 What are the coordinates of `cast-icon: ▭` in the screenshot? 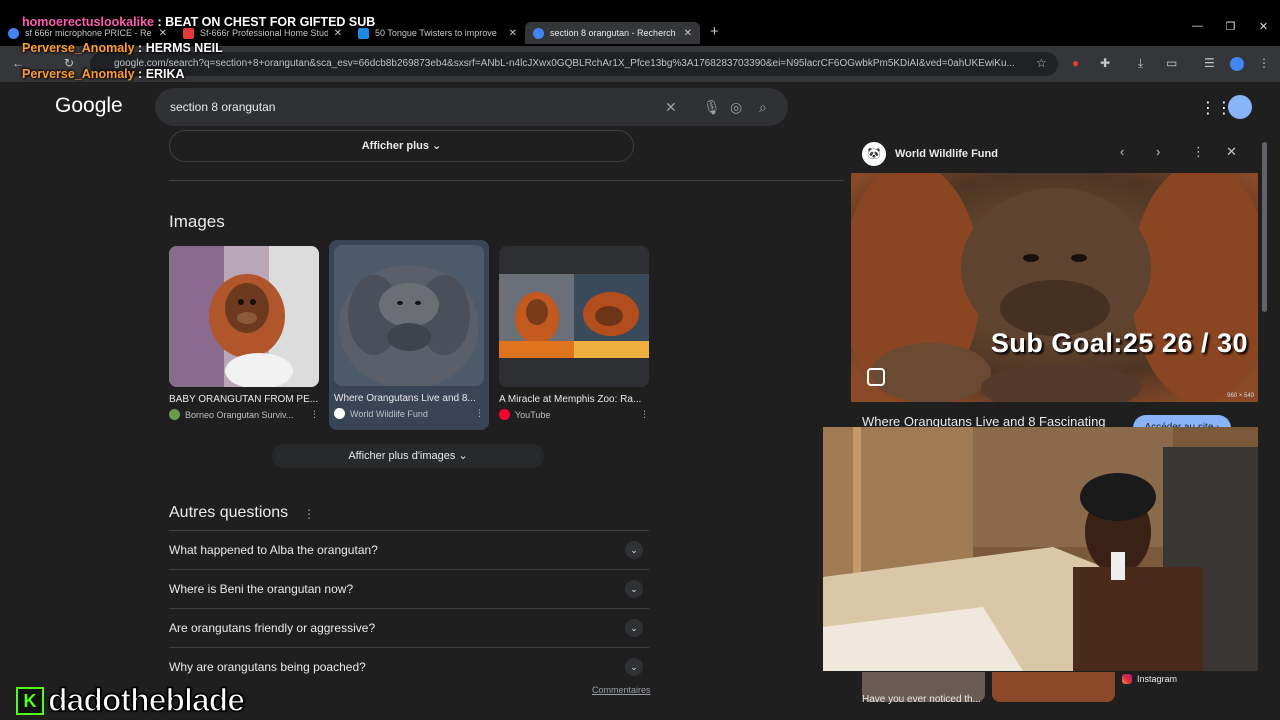 It's located at (1171, 63).